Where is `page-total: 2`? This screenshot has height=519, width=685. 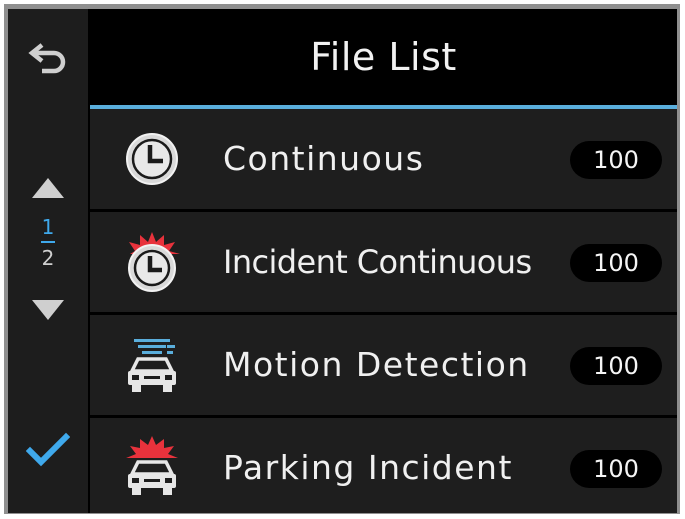
page-total: 2 is located at coordinates (48, 258).